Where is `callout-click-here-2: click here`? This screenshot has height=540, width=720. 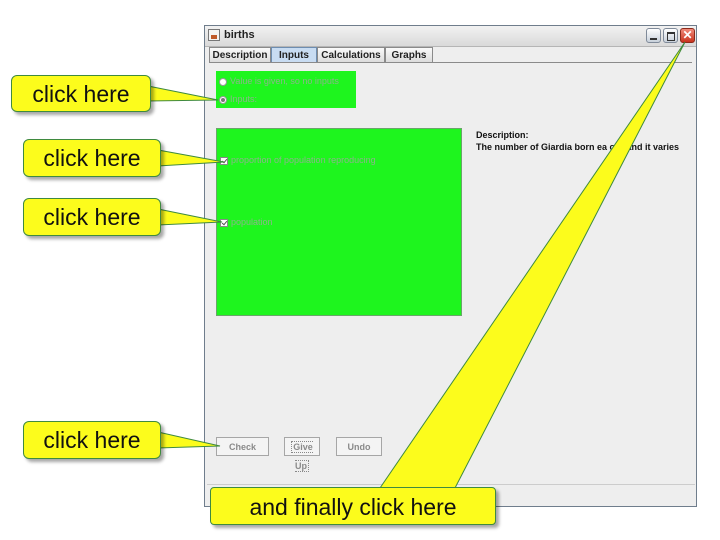
callout-click-here-2: click here is located at coordinates (92, 158).